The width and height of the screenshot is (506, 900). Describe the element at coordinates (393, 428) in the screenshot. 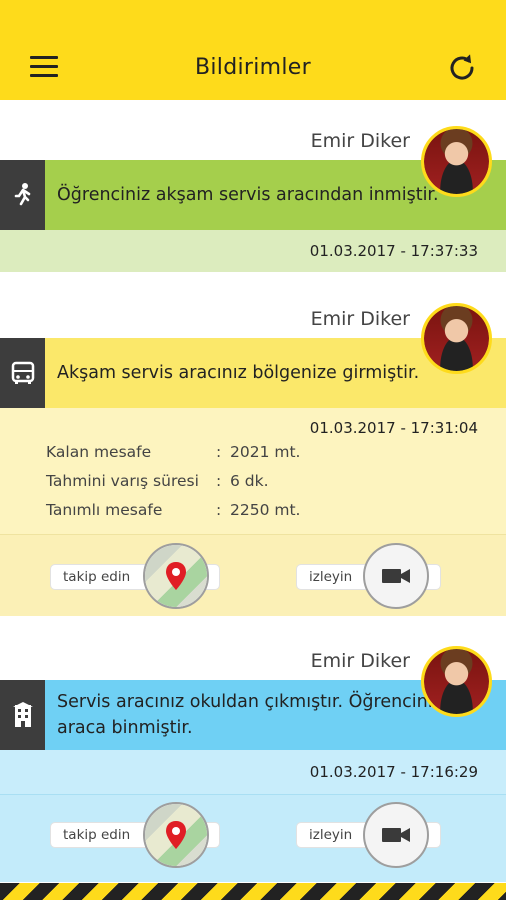

I see `timestamp-text: 01.03.2017 - 17:31:04` at that location.